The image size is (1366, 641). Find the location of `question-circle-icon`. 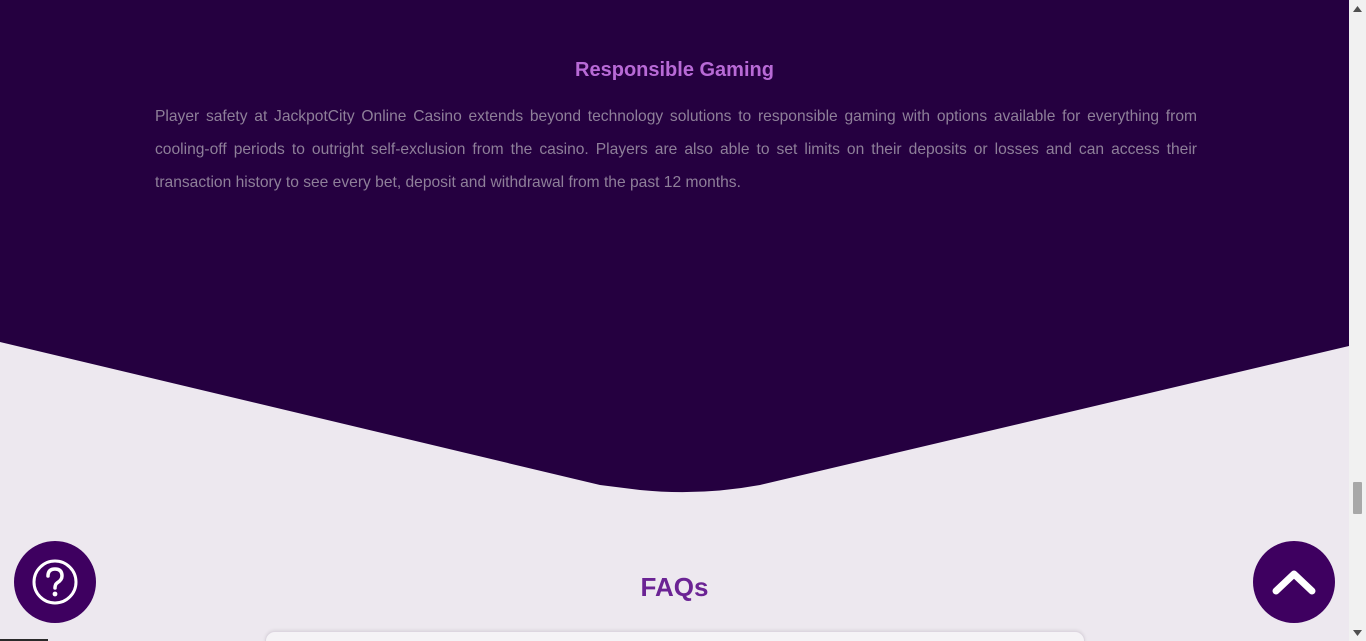

question-circle-icon is located at coordinates (55, 582).